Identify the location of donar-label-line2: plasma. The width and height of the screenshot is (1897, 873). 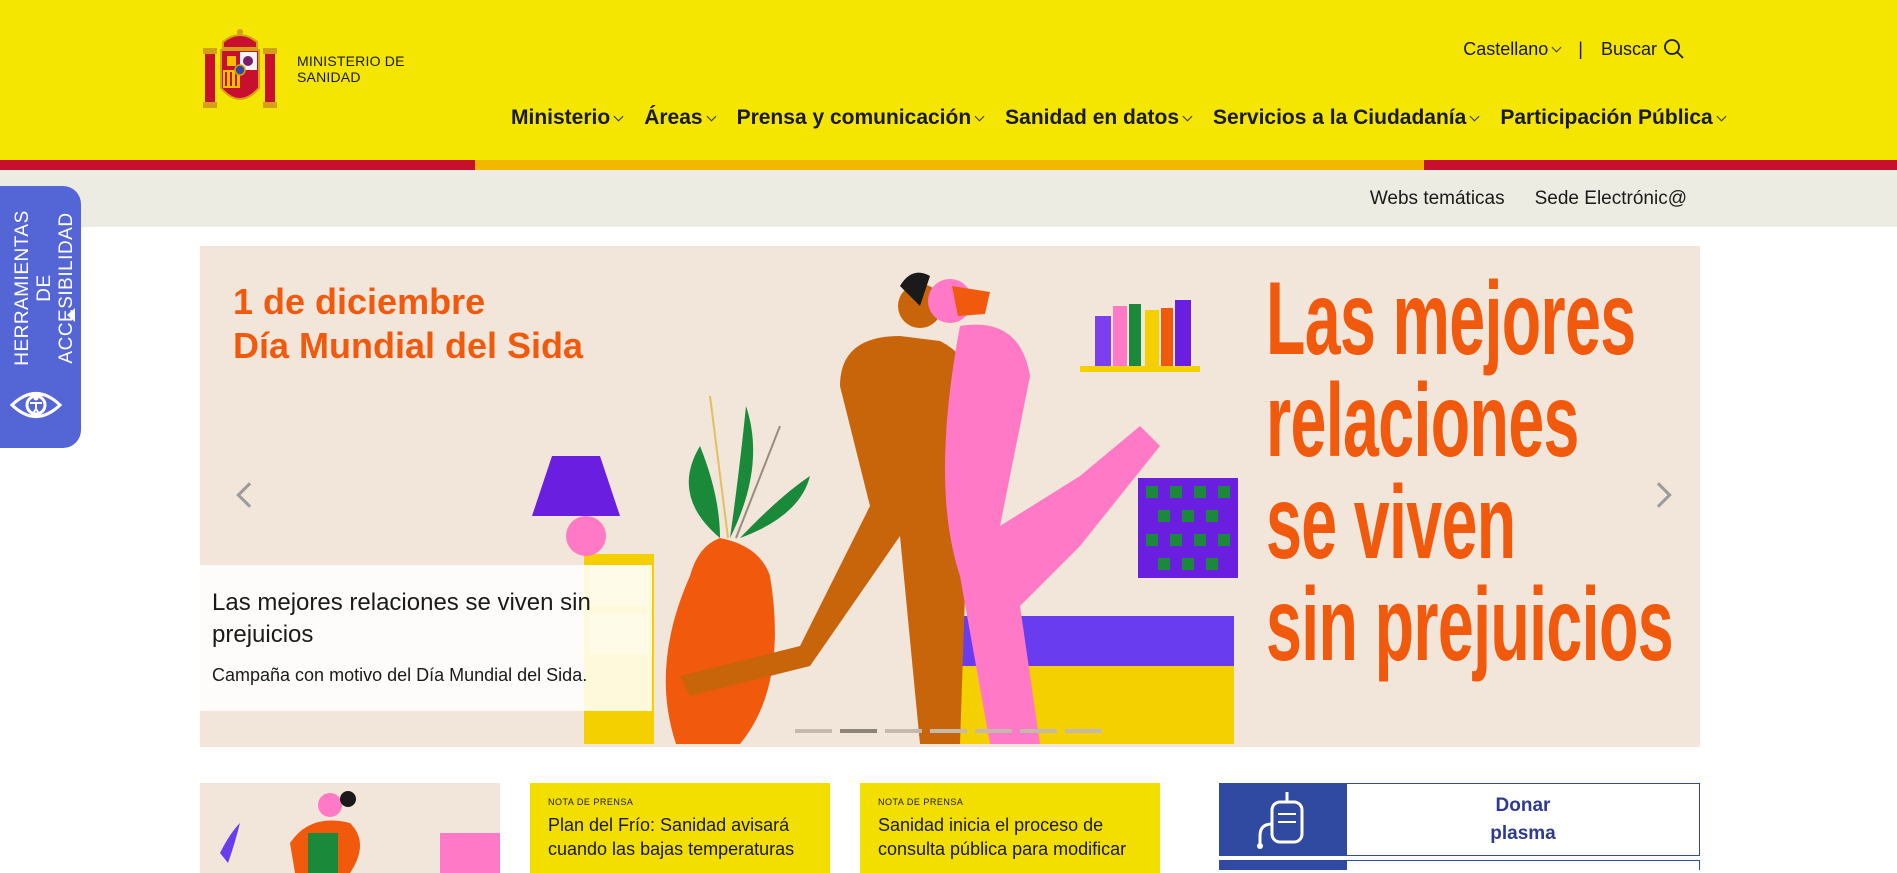
(1523, 833).